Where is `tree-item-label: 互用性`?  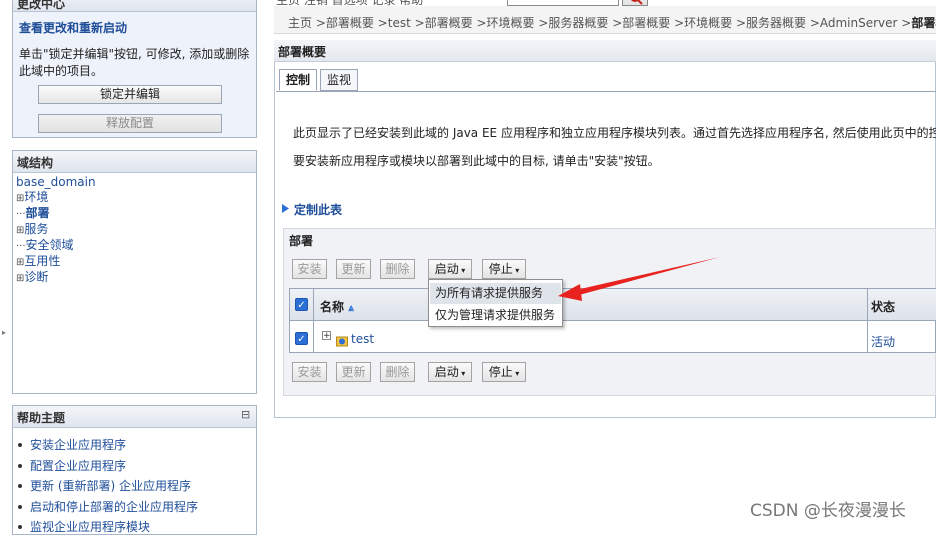 tree-item-label: 互用性 is located at coordinates (42, 261).